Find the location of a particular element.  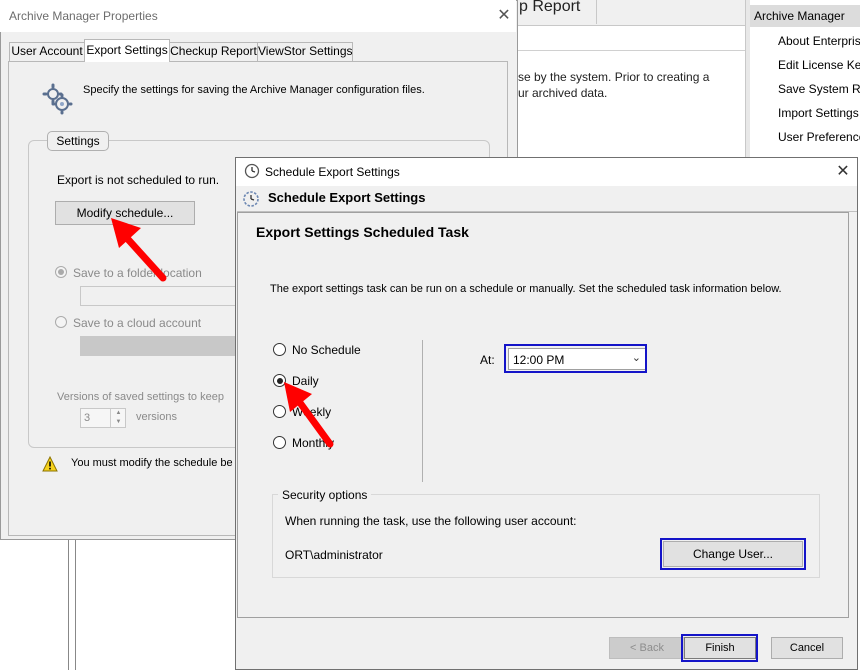

cancel-button: Cancel is located at coordinates (807, 648).